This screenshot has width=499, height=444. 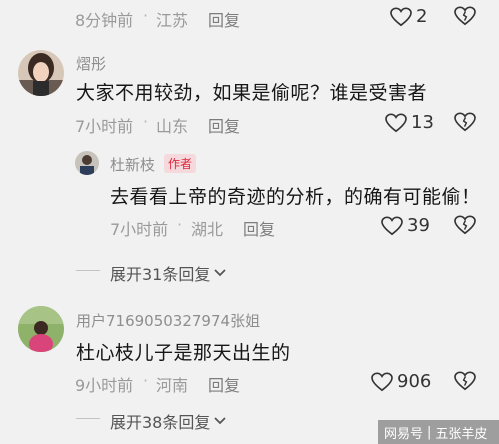 I want to click on like-count: 2, so click(x=422, y=16).